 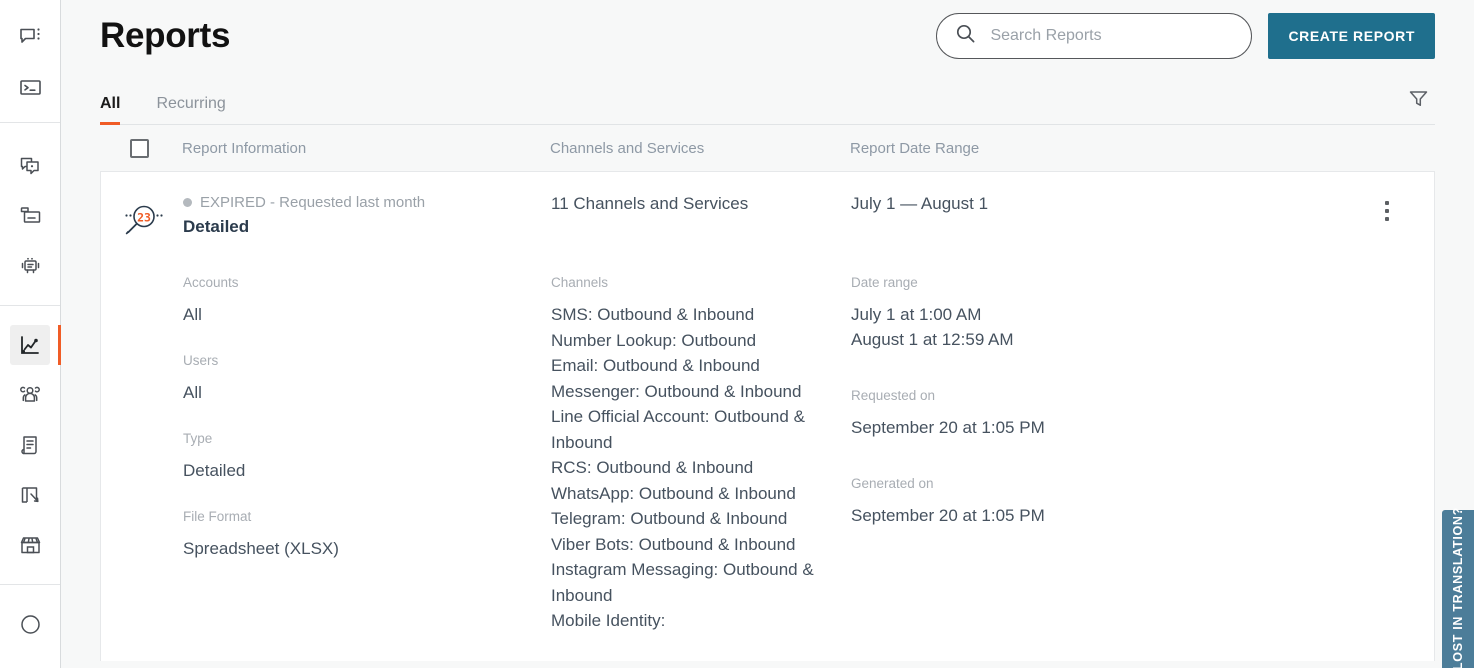 I want to click on field-requested-on: Requested on September 20 at 1:05 PM, so click(x=1112, y=414).